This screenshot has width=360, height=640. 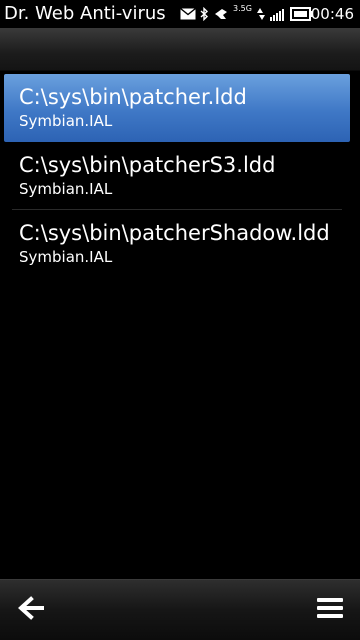 What do you see at coordinates (247, 14) in the screenshot?
I see `status-icons: 3.5G` at bounding box center [247, 14].